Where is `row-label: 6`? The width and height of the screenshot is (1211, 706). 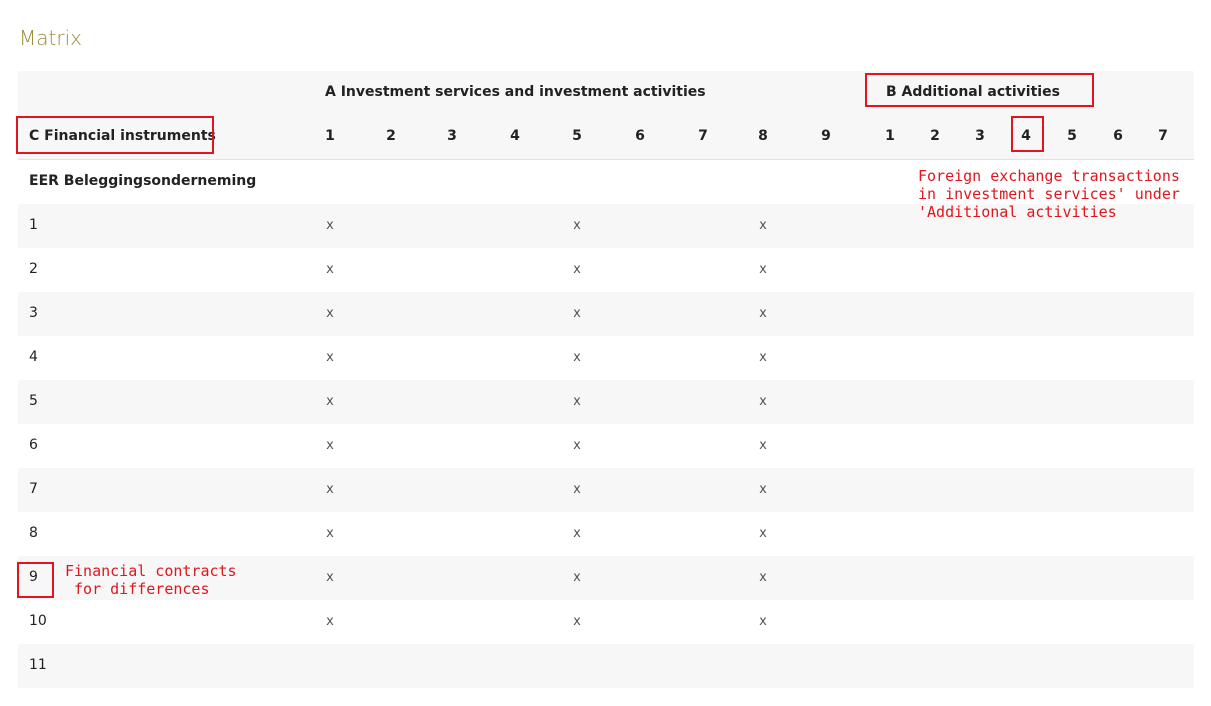 row-label: 6 is located at coordinates (33, 445).